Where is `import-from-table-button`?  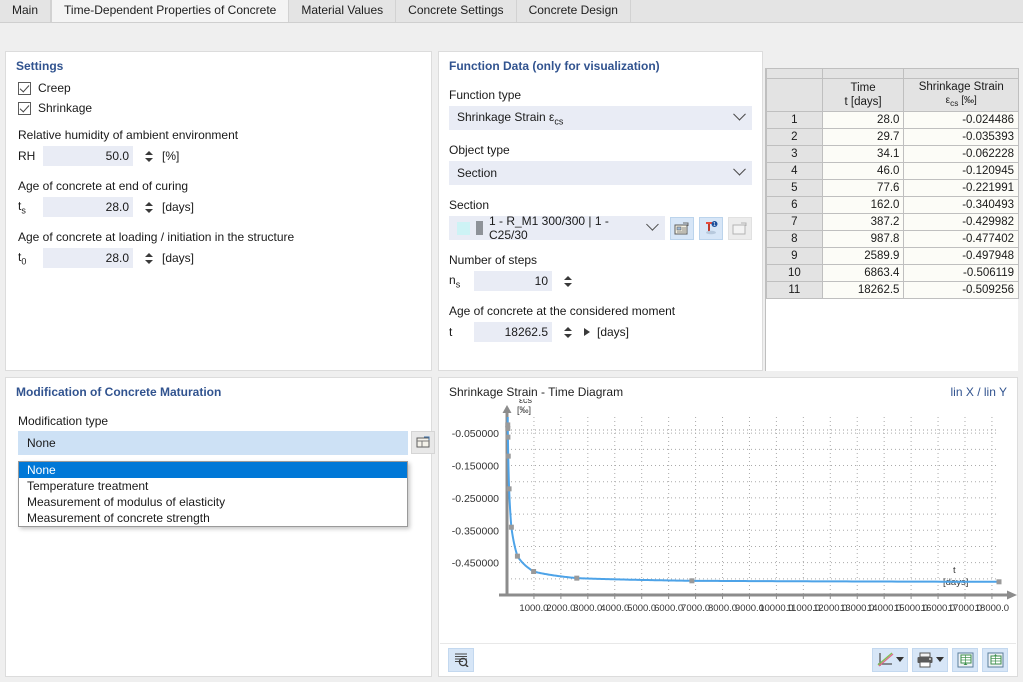 import-from-table-button is located at coordinates (995, 659).